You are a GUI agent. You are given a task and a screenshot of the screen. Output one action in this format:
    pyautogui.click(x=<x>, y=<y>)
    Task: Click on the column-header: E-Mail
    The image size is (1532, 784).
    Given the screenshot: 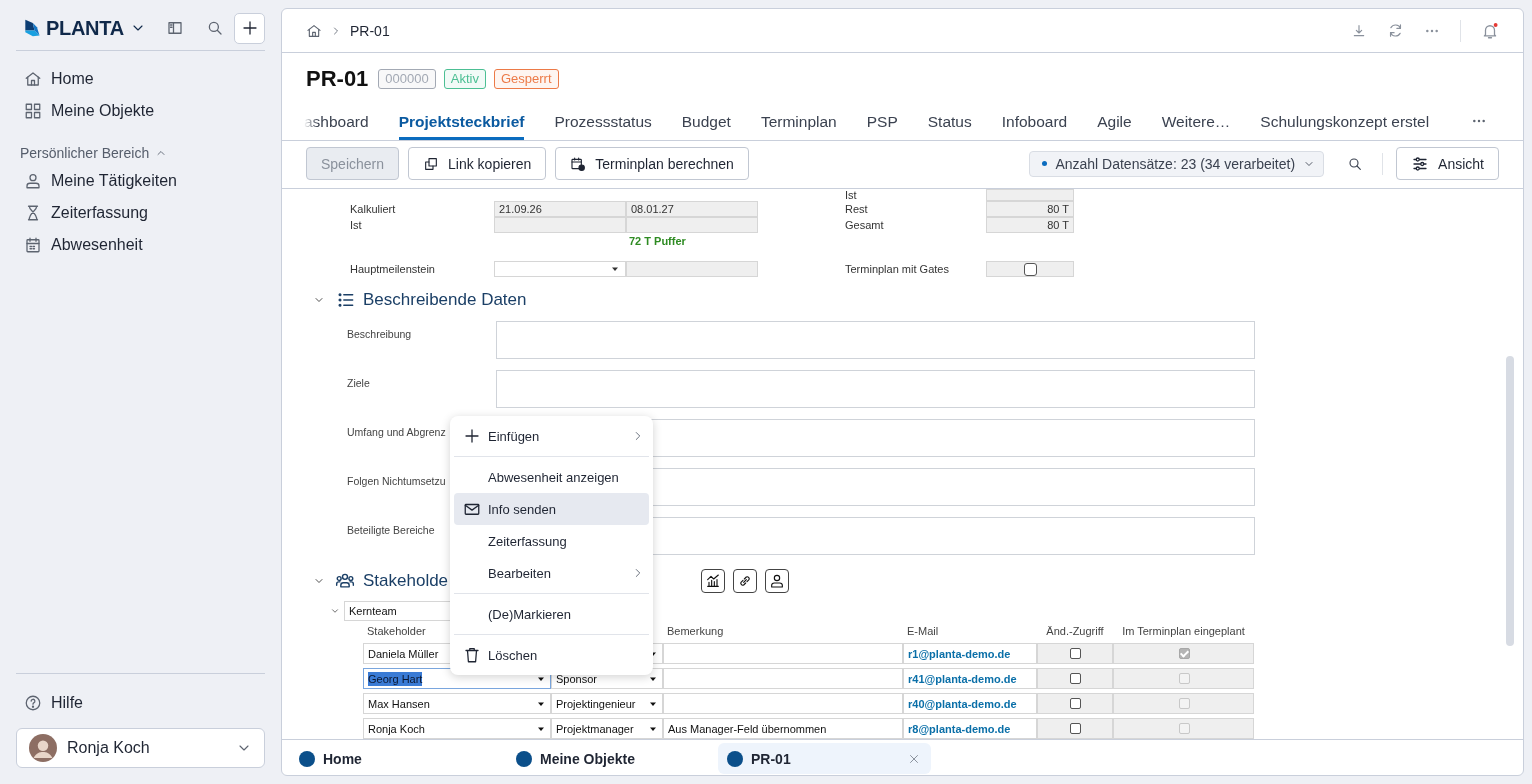 What is the action you would take?
    pyautogui.click(x=923, y=632)
    